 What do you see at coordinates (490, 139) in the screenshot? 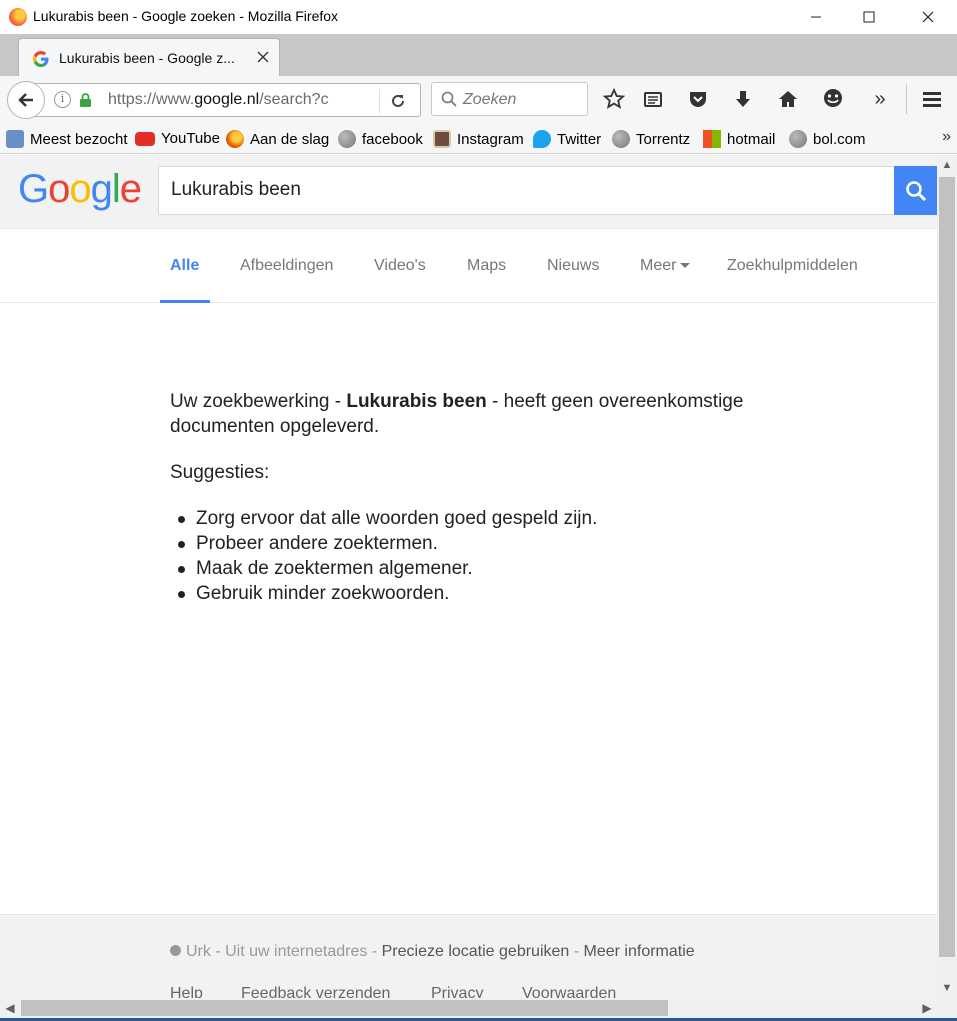
I see `bookmark-label: Instagram` at bounding box center [490, 139].